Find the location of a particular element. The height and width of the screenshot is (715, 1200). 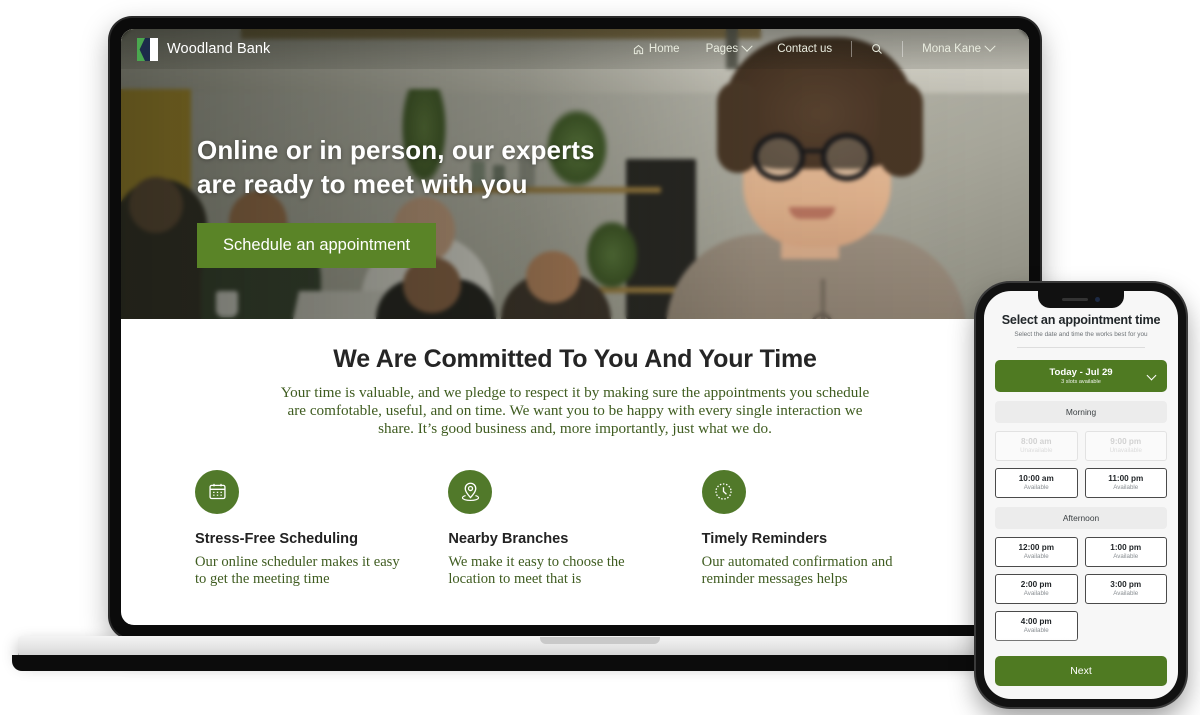

calendar-icon is located at coordinates (217, 491).